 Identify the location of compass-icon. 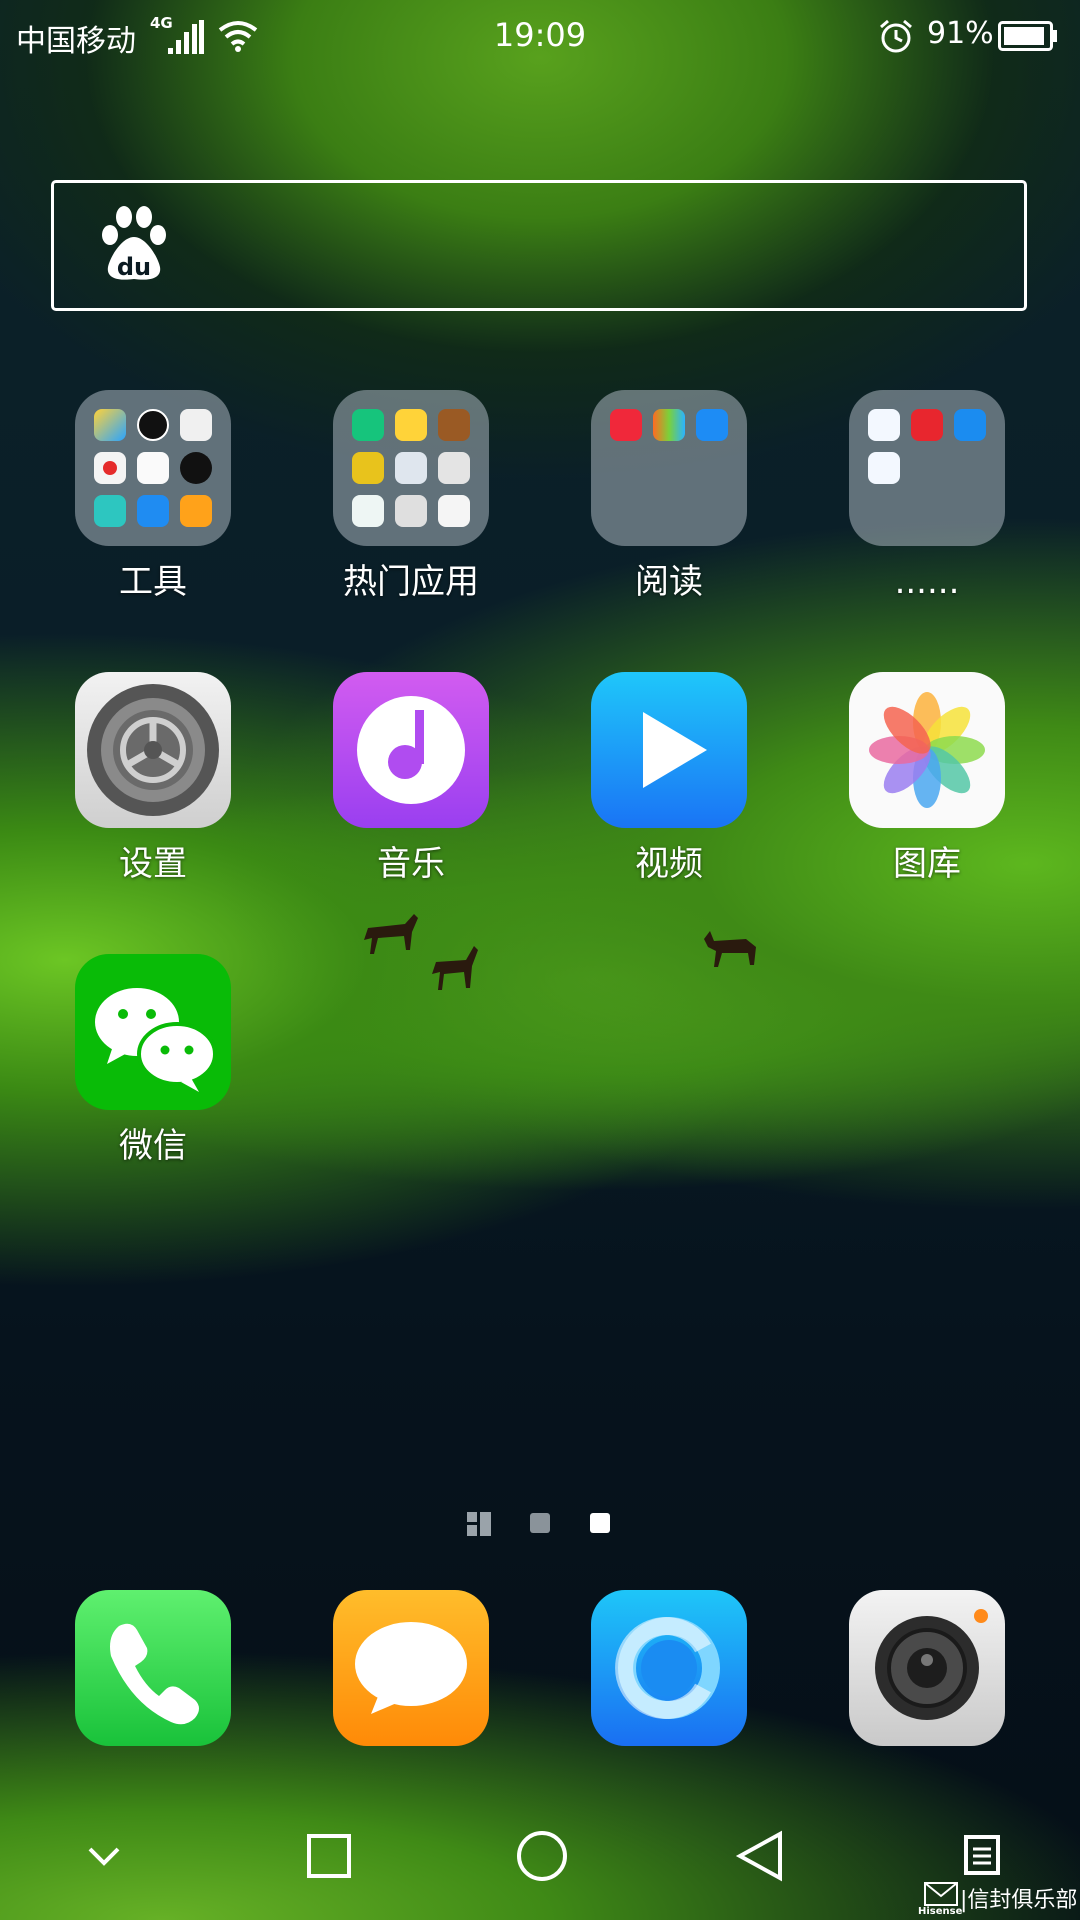
(196, 468).